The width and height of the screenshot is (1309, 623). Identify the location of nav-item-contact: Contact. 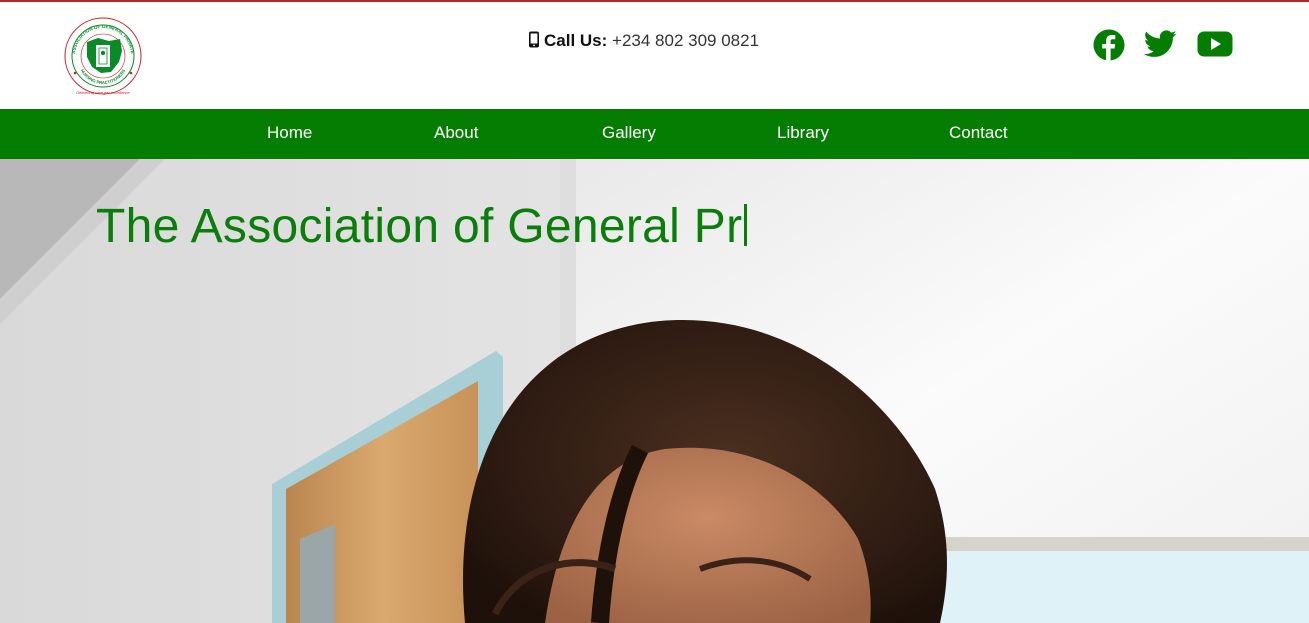
(978, 133).